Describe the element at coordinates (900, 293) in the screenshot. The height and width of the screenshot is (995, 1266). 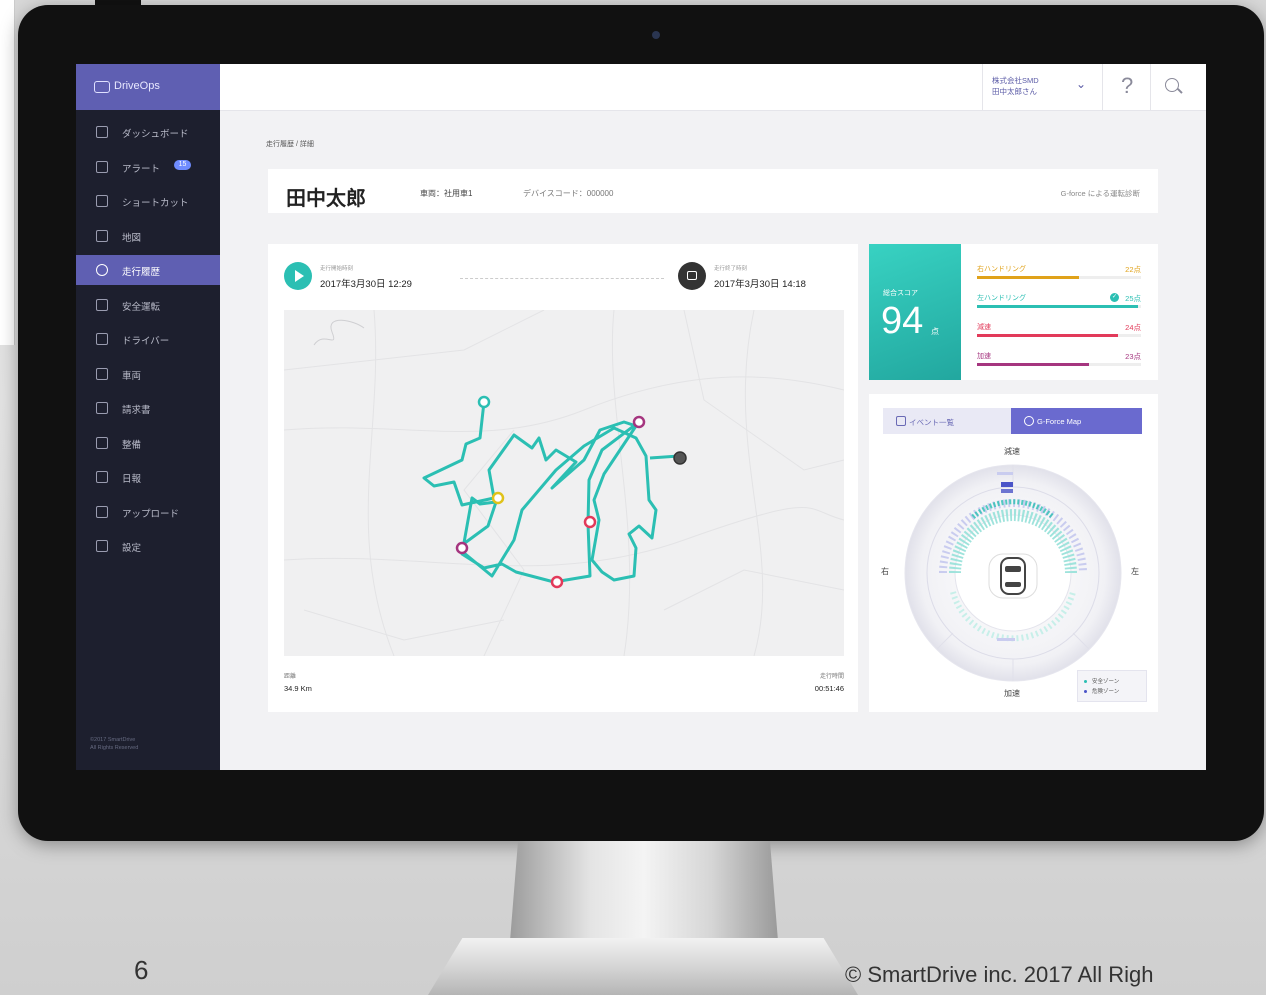
I see `total-score-label: 総合スコア` at that location.